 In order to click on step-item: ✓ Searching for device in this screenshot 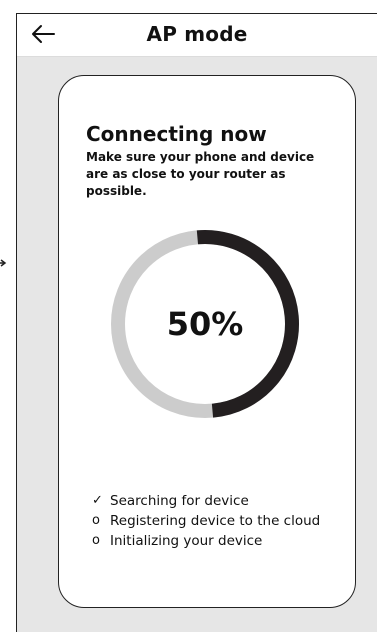, I will do `click(206, 501)`.